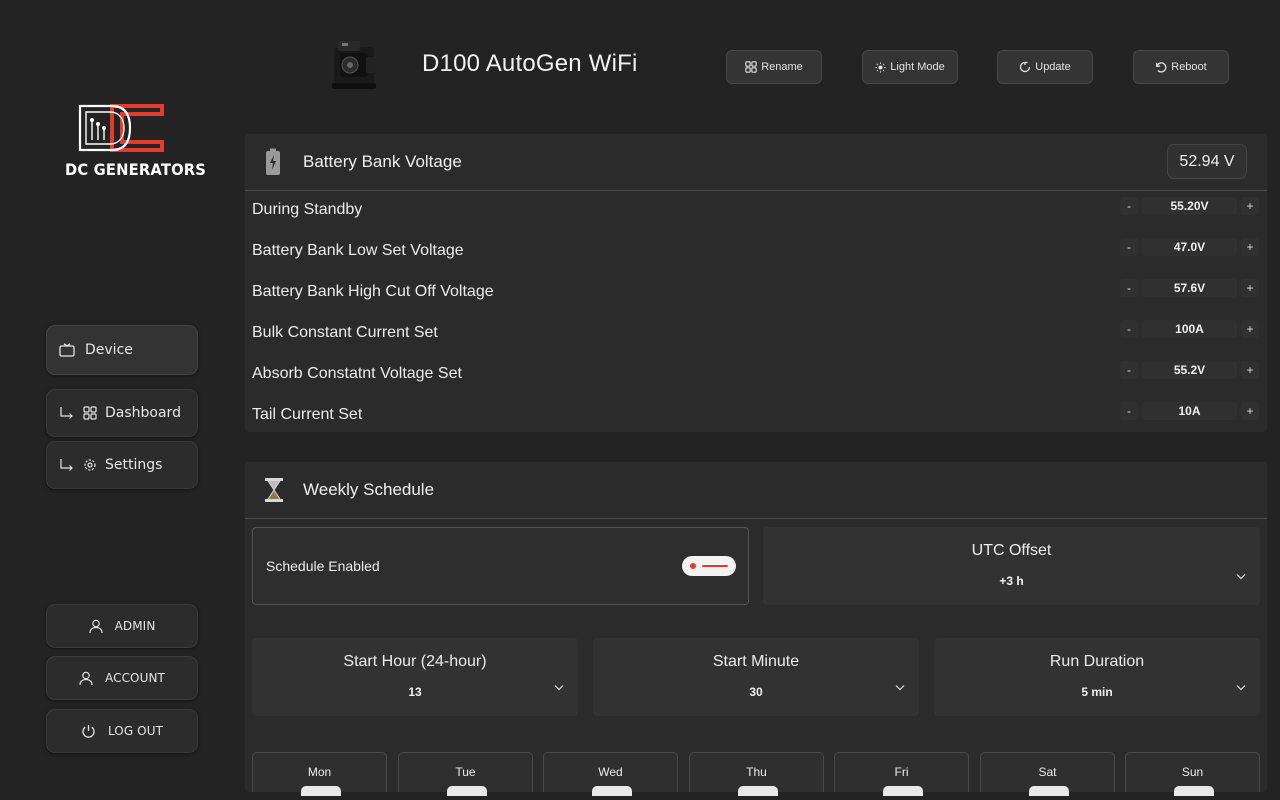 This screenshot has height=800, width=1280. I want to click on sidebar-item-label: Settings, so click(134, 465).